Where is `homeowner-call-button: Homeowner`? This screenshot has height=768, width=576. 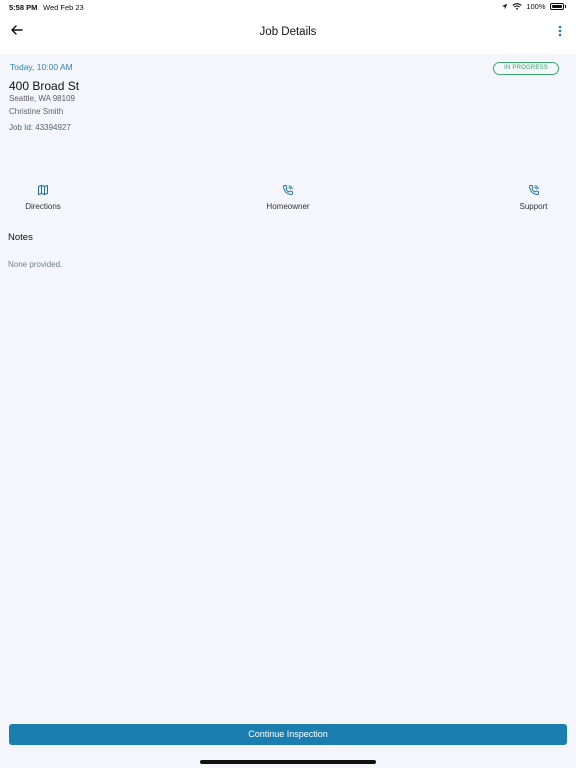
homeowner-call-button: Homeowner is located at coordinates (288, 197).